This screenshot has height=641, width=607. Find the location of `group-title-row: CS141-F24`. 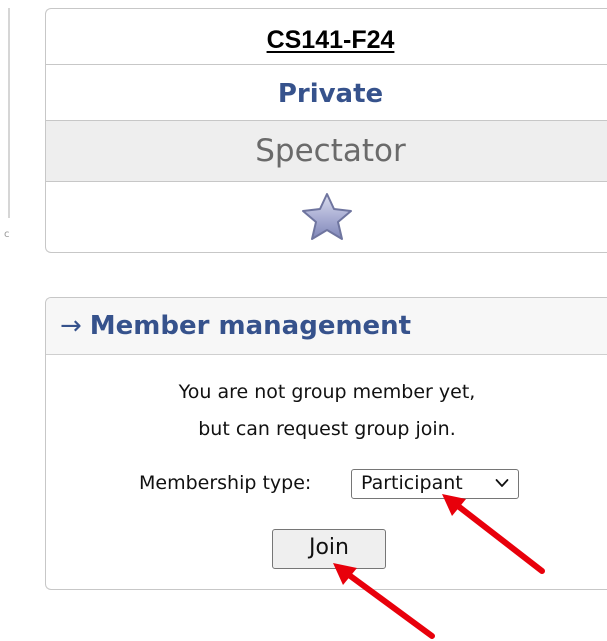

group-title-row: CS141-F24 is located at coordinates (326, 36).